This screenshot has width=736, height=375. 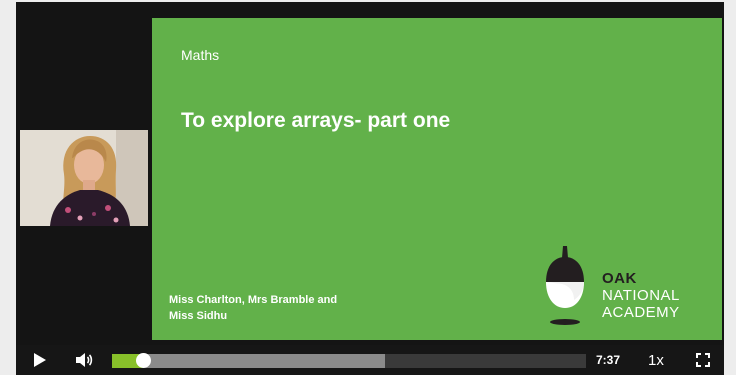 What do you see at coordinates (143, 360) in the screenshot?
I see `progress-handle` at bounding box center [143, 360].